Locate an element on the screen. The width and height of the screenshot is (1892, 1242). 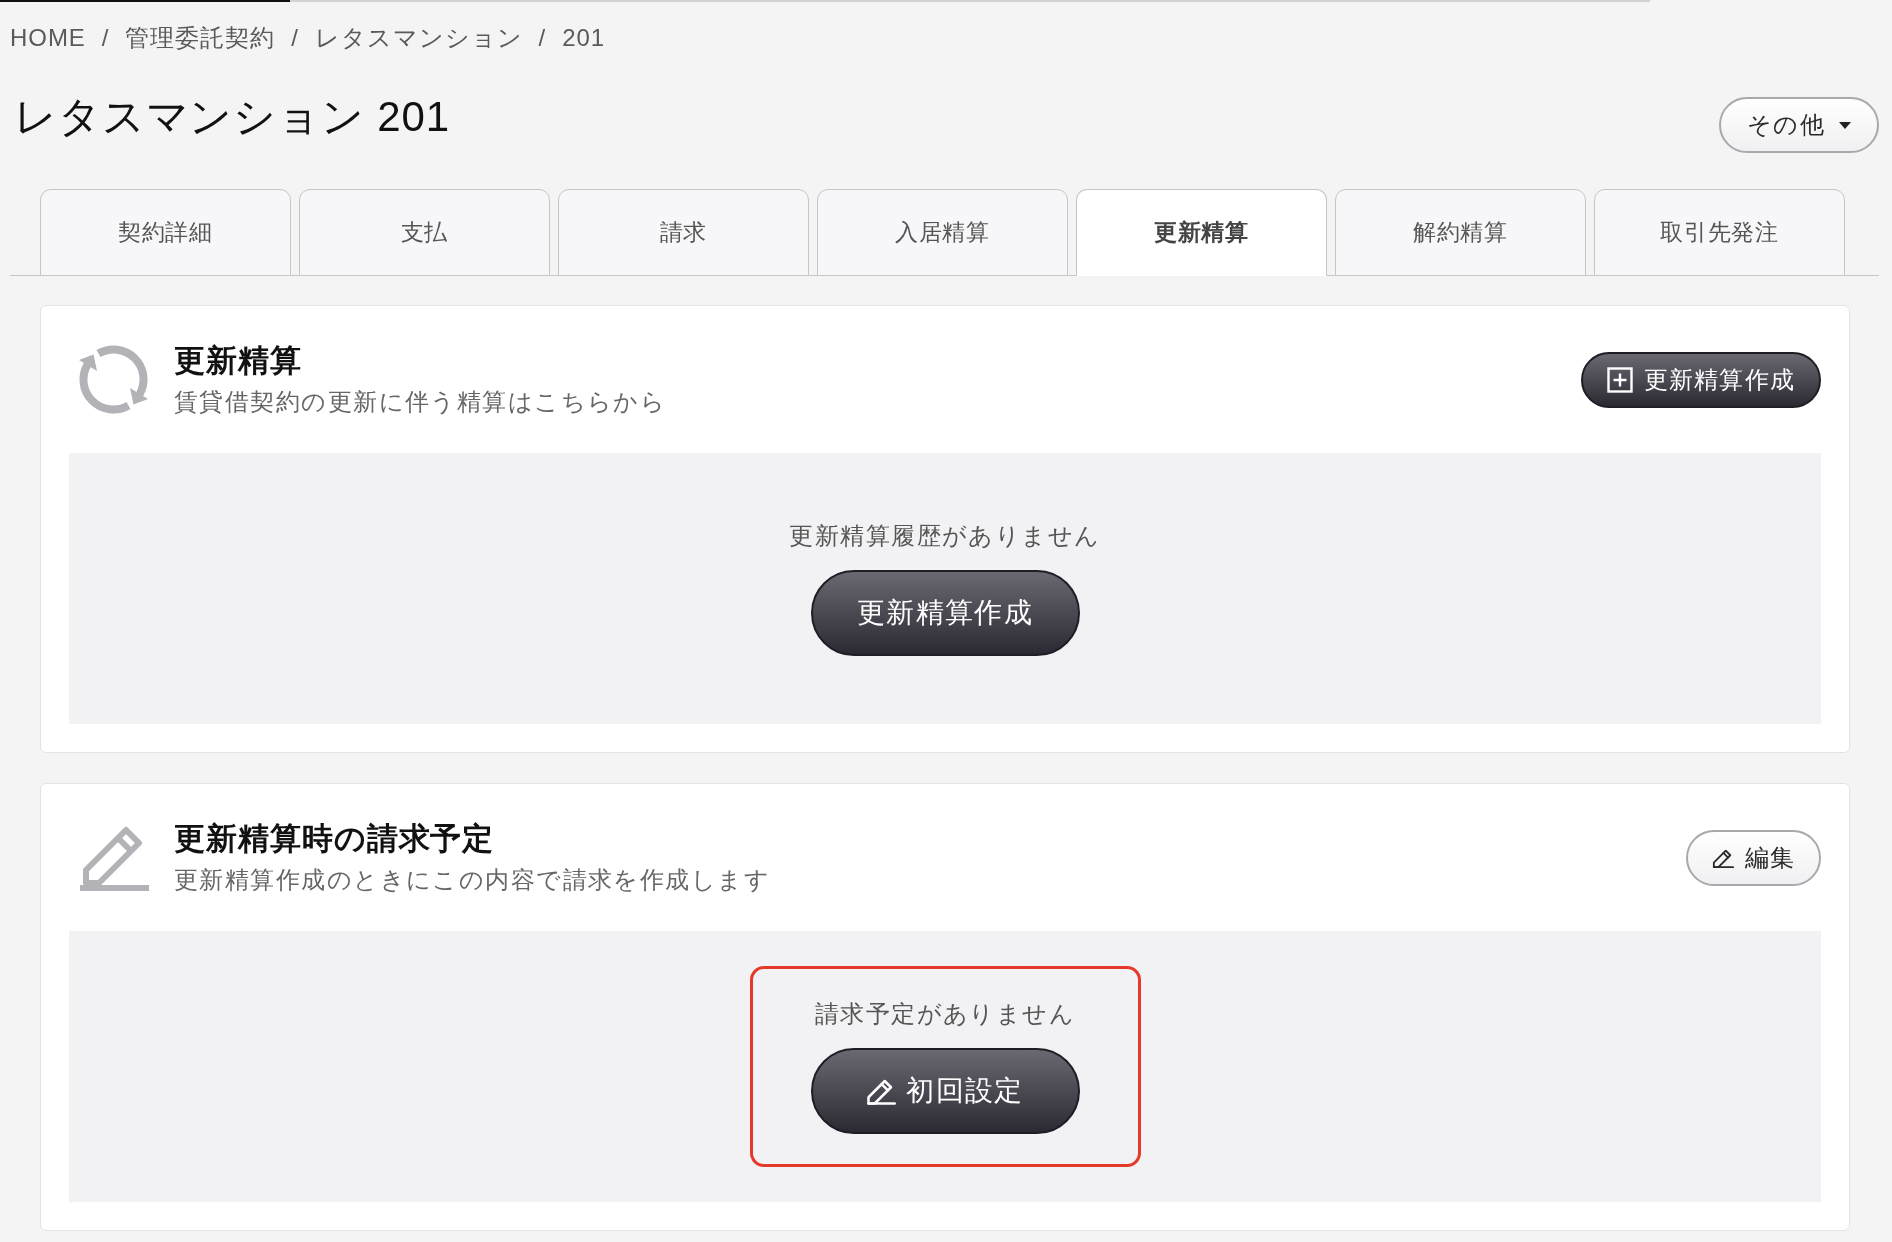
edit-button: 編集 is located at coordinates (1753, 857).